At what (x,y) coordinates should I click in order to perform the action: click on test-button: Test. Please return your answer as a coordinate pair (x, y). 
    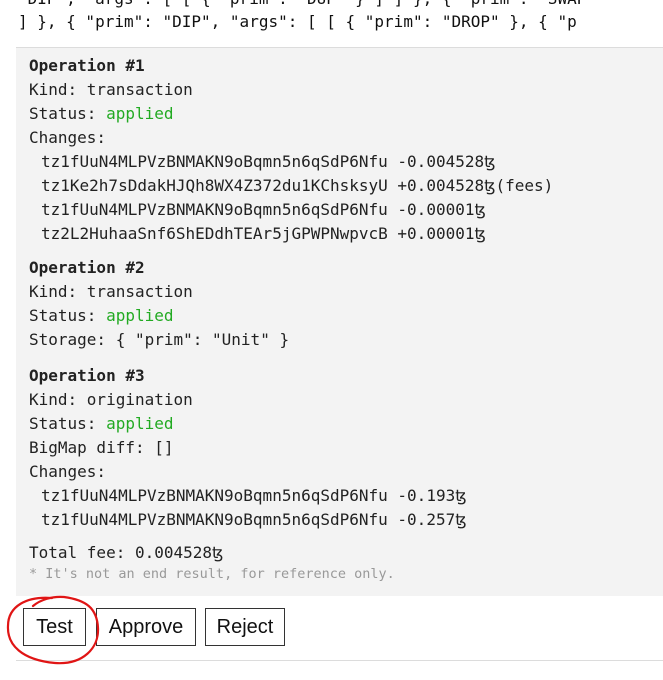
    Looking at the image, I should click on (54, 627).